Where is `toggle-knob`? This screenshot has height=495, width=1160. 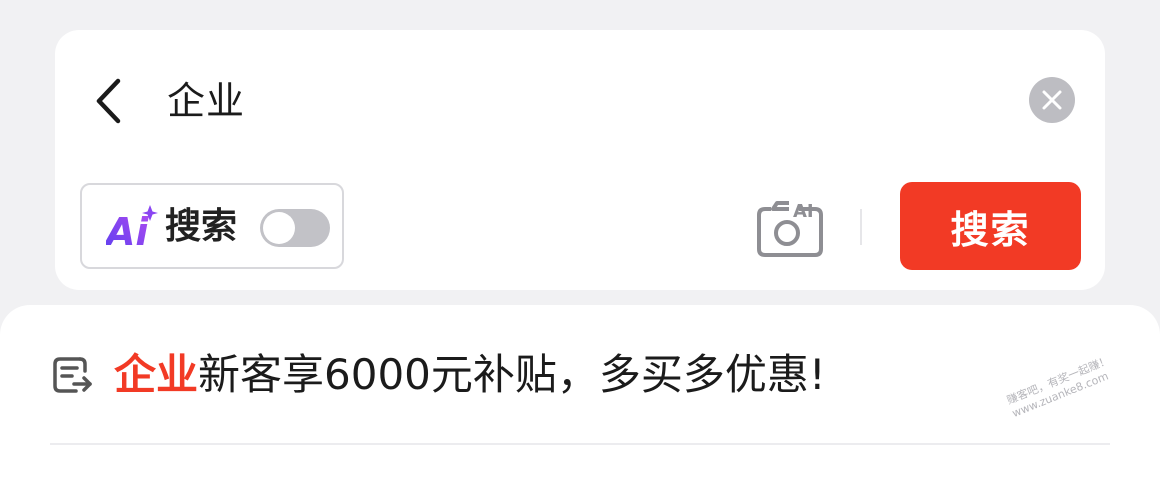
toggle-knob is located at coordinates (279, 228).